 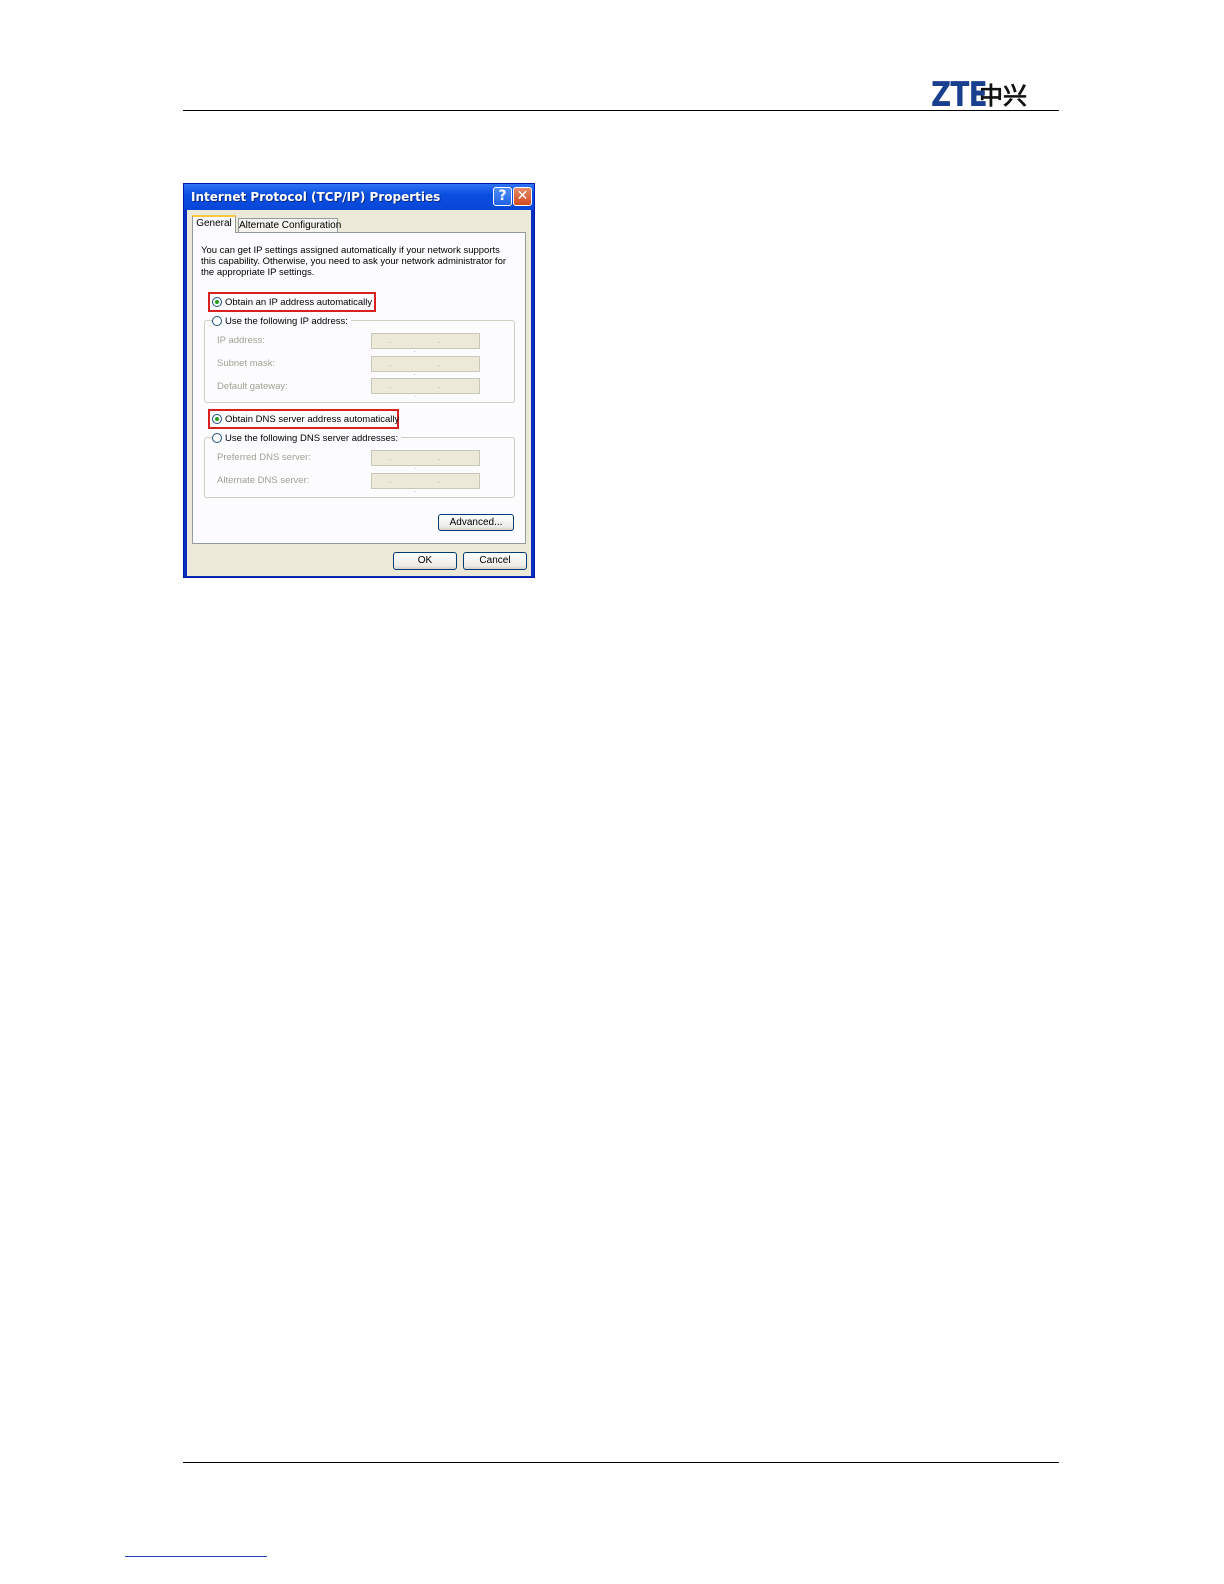 I want to click on alternate-dns-value: . . ., so click(x=425, y=485).